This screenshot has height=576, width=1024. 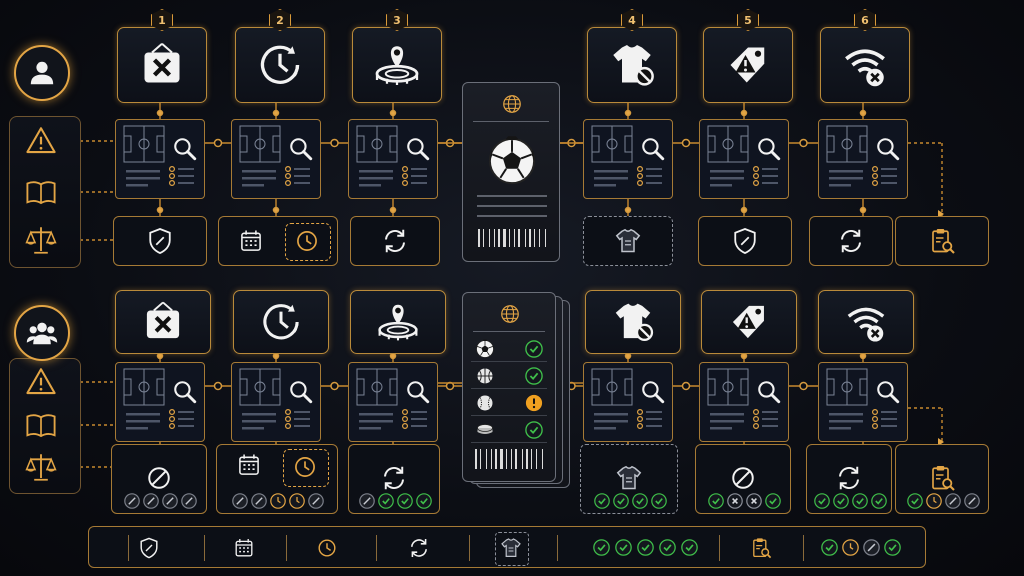 I want to click on clipboard-search-icon, so click(x=943, y=241).